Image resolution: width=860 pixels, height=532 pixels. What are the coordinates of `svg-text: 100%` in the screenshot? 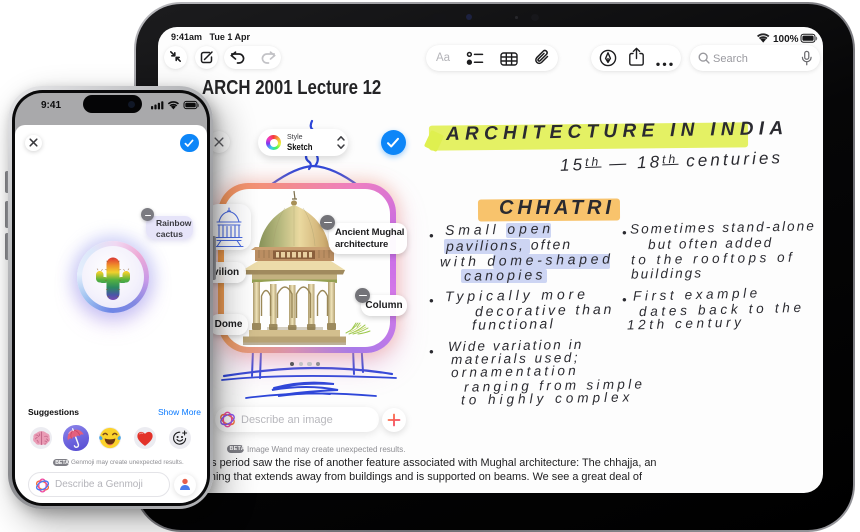 It's located at (786, 39).